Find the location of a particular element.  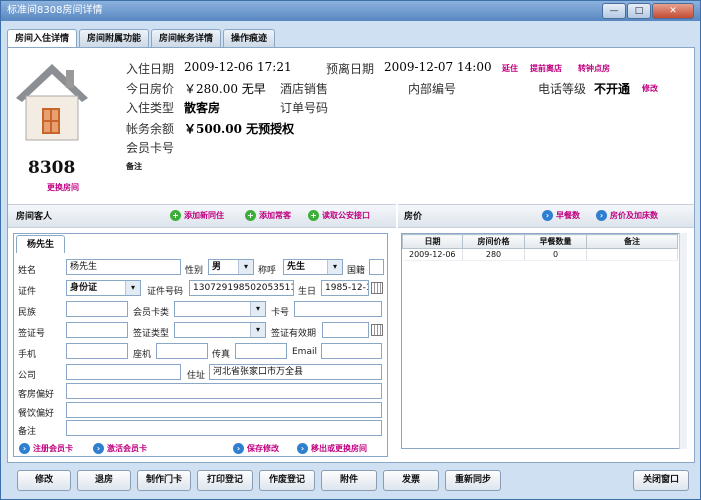

nation-select is located at coordinates (376, 267).